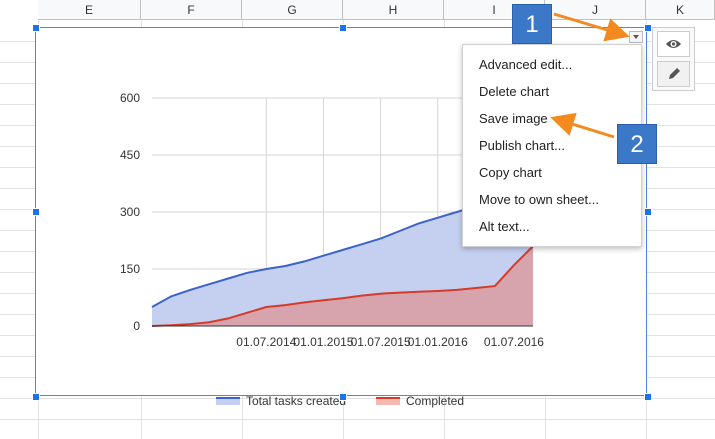 The width and height of the screenshot is (715, 439). What do you see at coordinates (552, 91) in the screenshot?
I see `menu-item-delete-chart: Delete chart` at bounding box center [552, 91].